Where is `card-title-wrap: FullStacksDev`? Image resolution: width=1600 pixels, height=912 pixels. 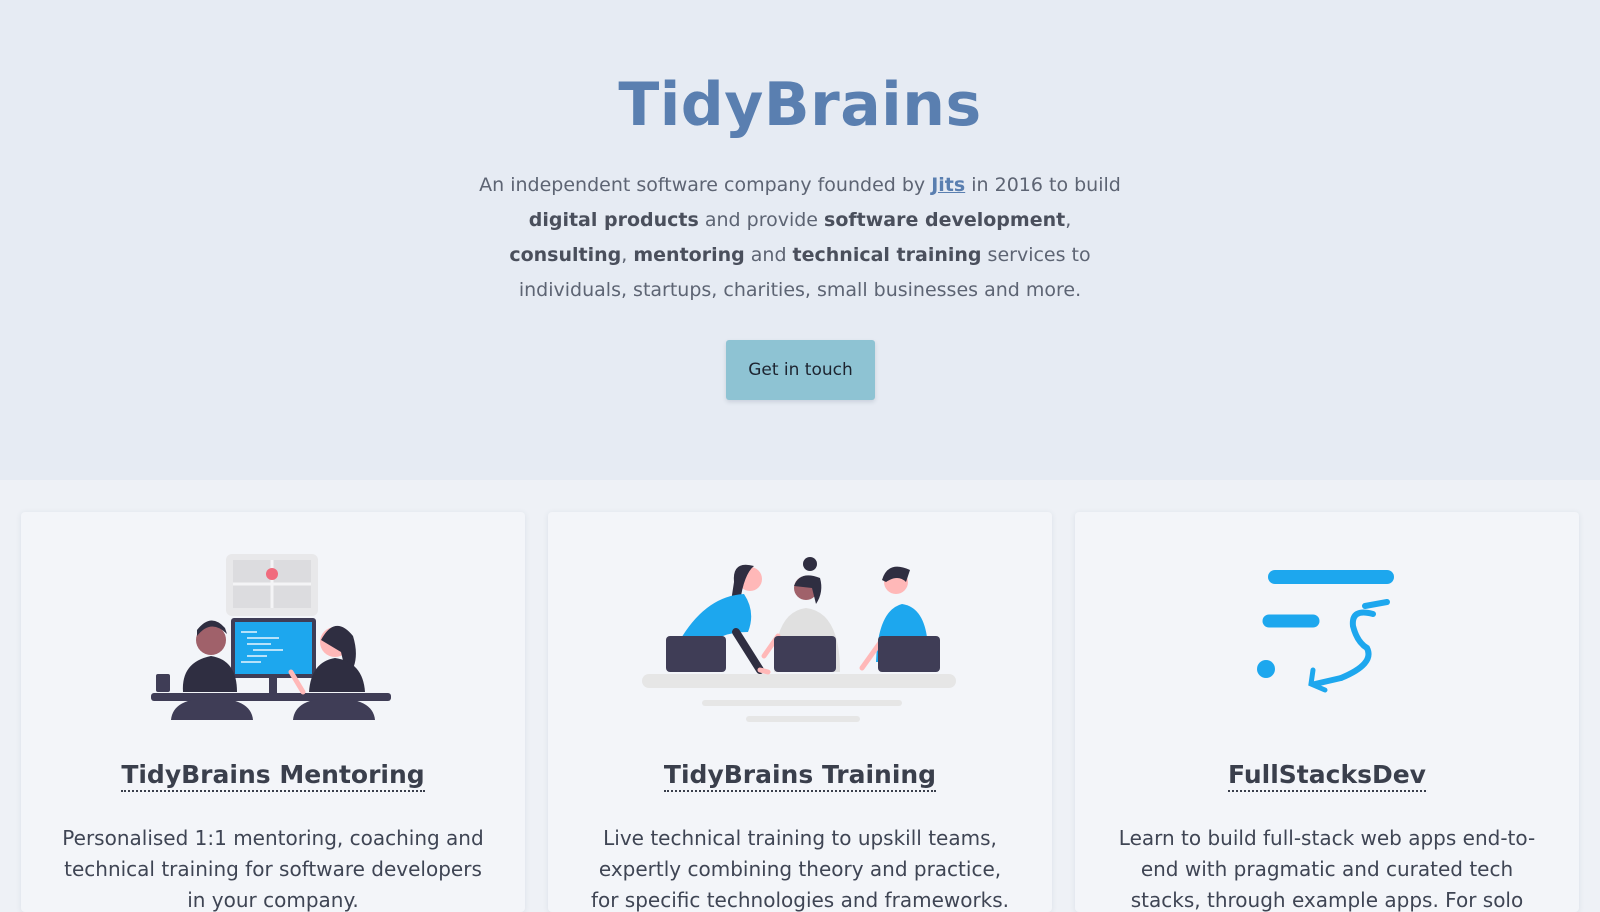
card-title-wrap: FullStacksDev is located at coordinates (1327, 776).